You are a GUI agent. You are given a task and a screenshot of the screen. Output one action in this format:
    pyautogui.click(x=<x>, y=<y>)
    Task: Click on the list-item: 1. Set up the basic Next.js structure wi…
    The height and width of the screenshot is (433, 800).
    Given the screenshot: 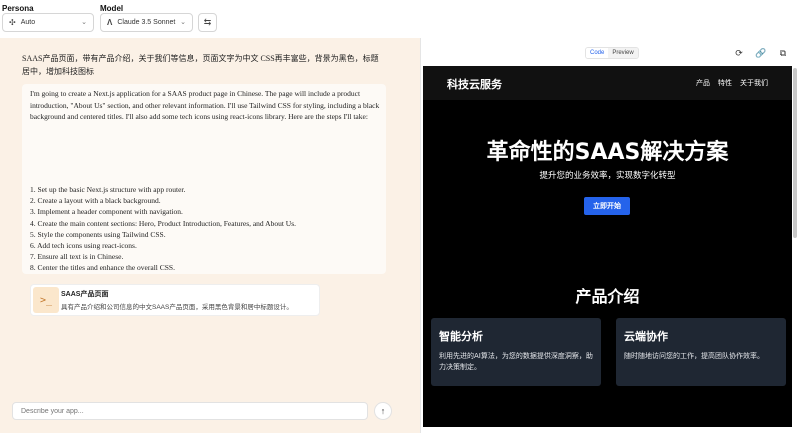 What is the action you would take?
    pyautogui.click(x=108, y=189)
    